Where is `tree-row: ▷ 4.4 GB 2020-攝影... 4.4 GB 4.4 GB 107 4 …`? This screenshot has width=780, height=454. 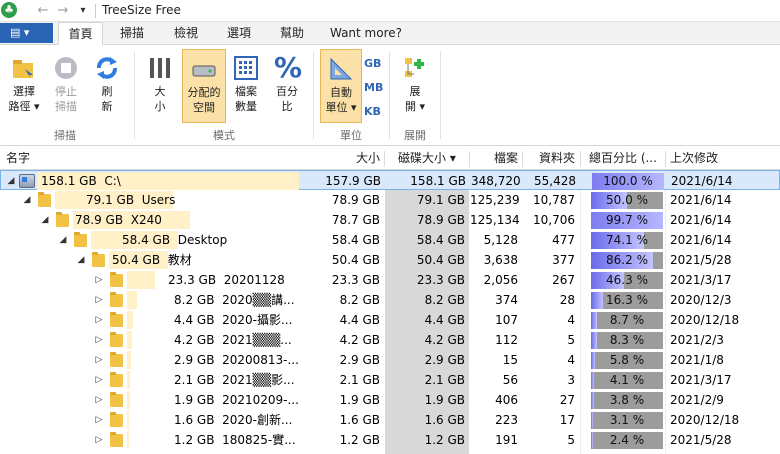
tree-row: ▷ 4.4 GB 2020-攝影... 4.4 GB 4.4 GB 107 4 … is located at coordinates (390, 320).